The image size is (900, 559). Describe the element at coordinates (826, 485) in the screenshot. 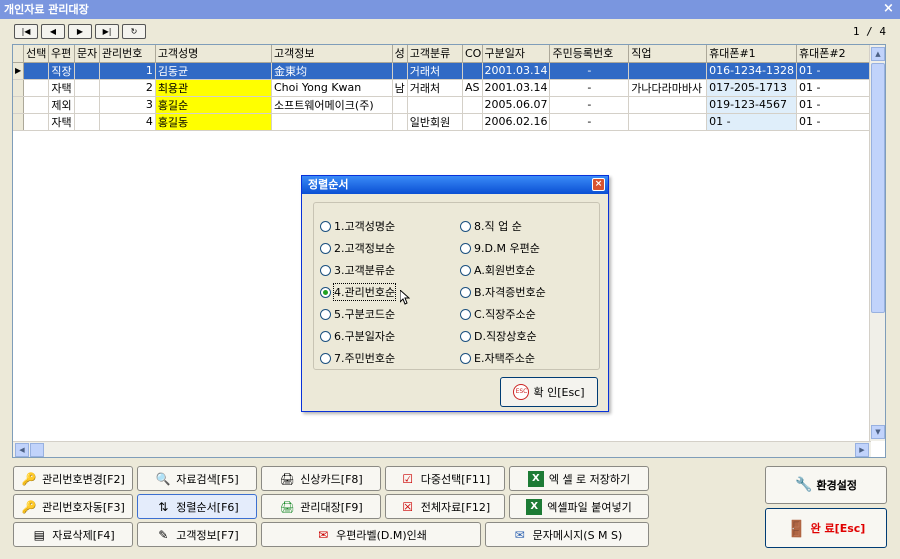

I see `settings-button: 🔧 환경설정` at that location.